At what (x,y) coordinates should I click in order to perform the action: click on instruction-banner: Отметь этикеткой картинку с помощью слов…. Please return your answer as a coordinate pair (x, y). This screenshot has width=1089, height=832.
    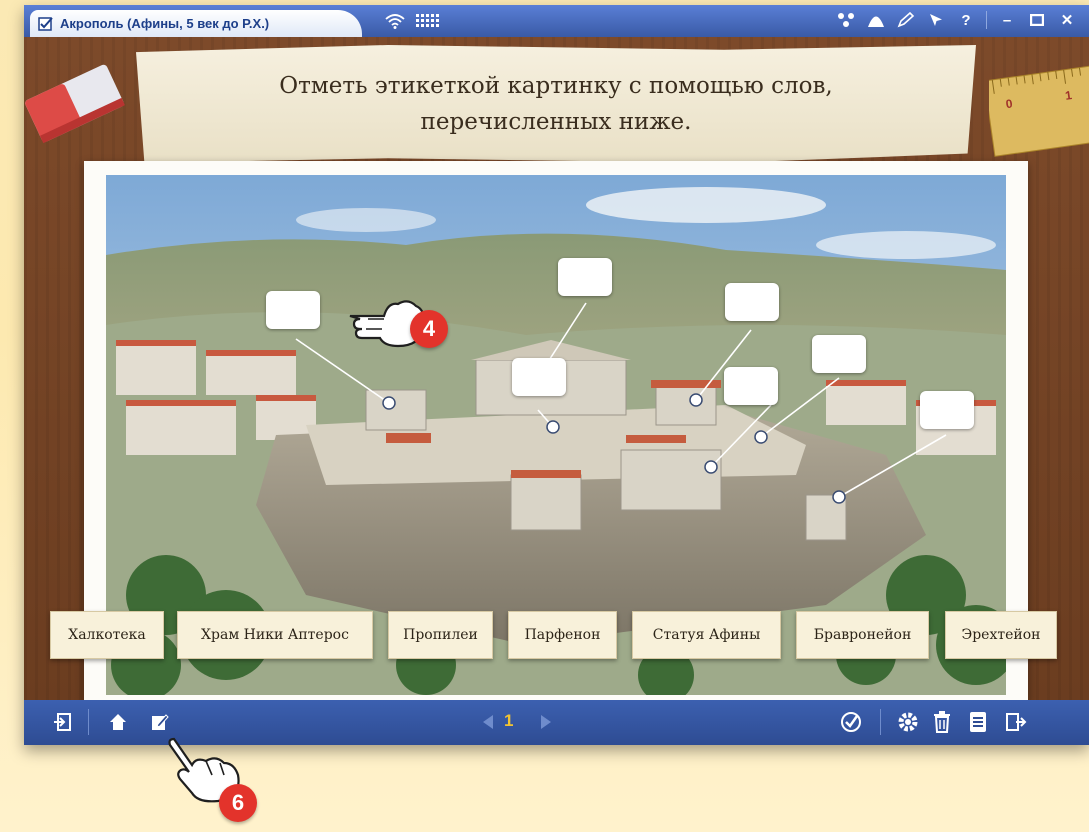
    Looking at the image, I should click on (556, 104).